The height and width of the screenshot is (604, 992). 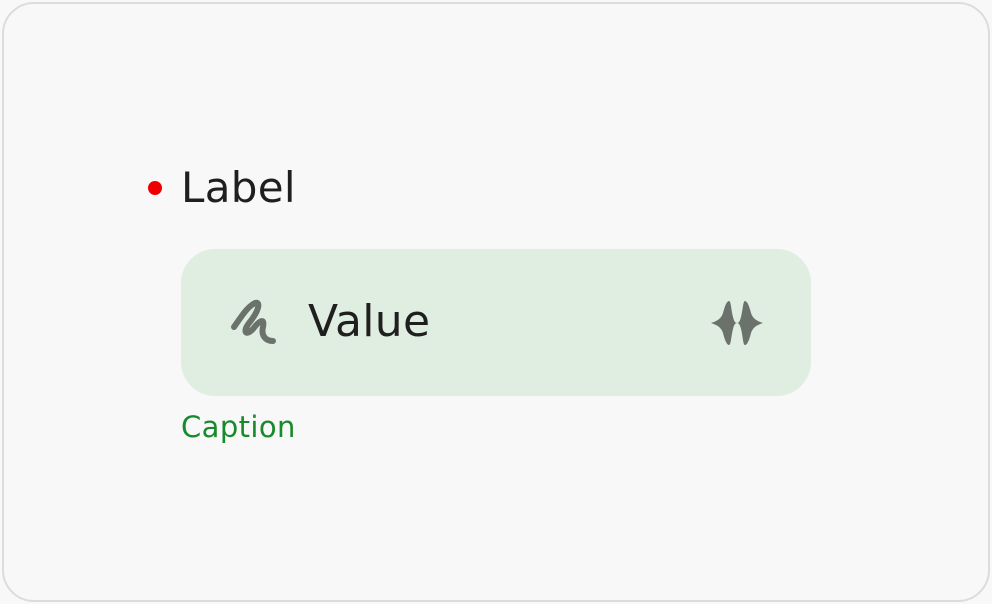 What do you see at coordinates (369, 322) in the screenshot?
I see `field-value: Value` at bounding box center [369, 322].